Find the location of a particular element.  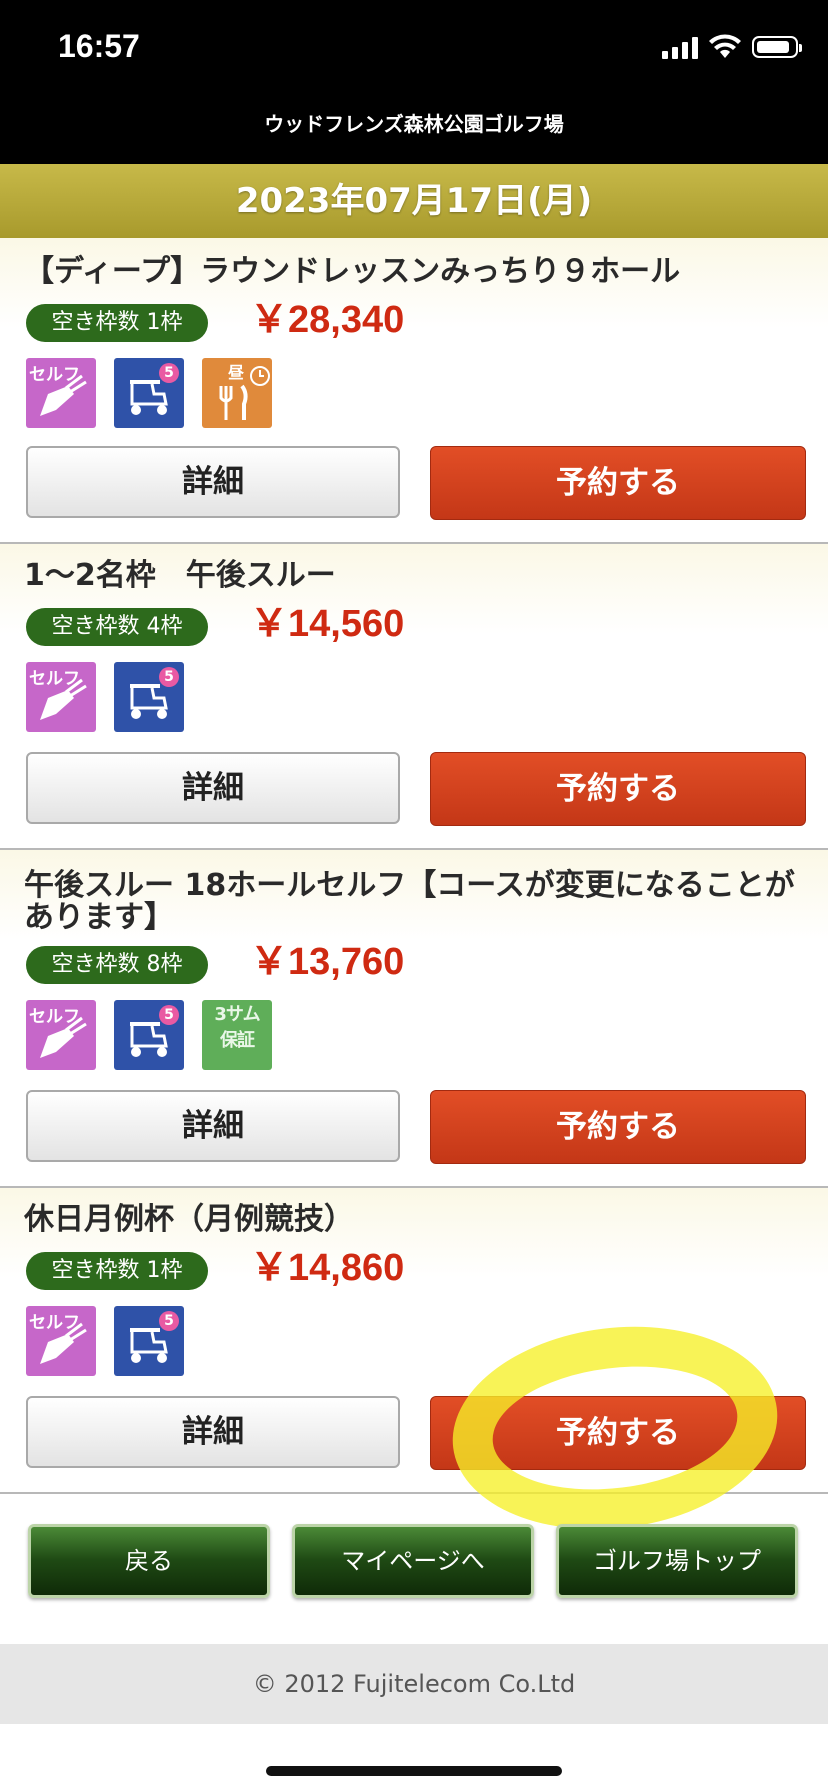

vacancy-badge: 空き枠数 8枠 is located at coordinates (117, 965).